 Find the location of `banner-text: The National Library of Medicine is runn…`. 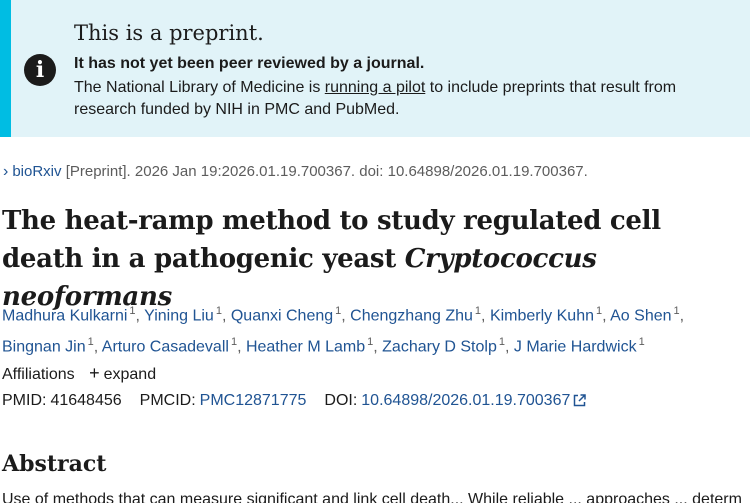

banner-text: The National Library of Medicine is runn… is located at coordinates (404, 99).